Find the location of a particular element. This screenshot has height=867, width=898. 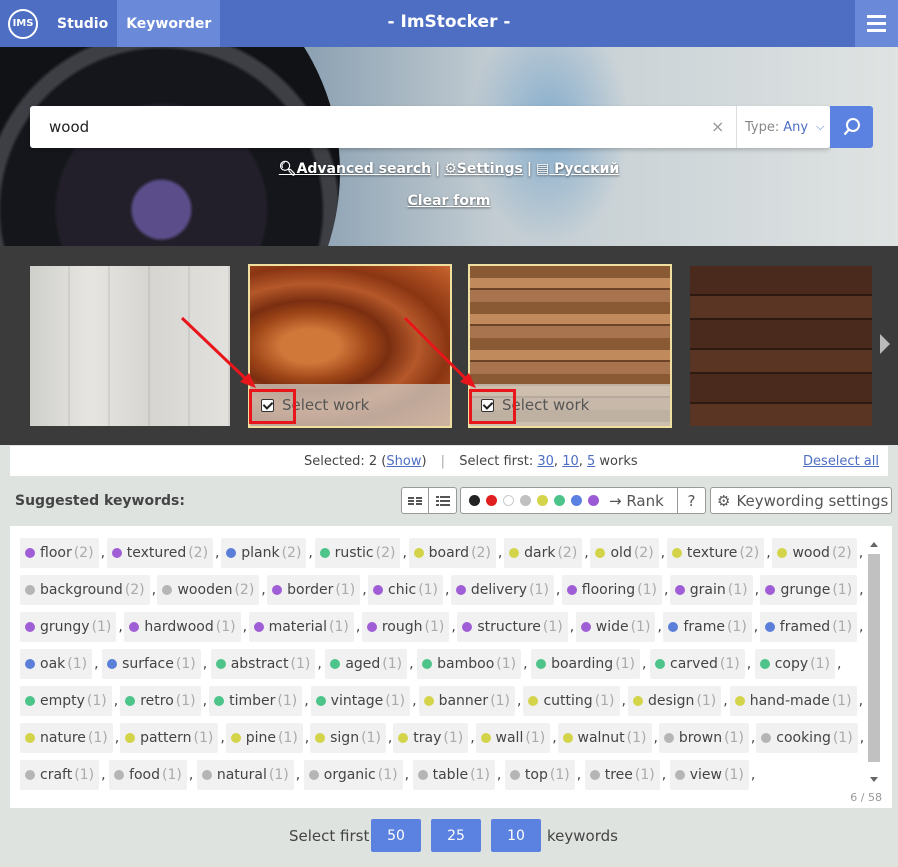

keyword-chip: walnut (1) is located at coordinates (604, 738).